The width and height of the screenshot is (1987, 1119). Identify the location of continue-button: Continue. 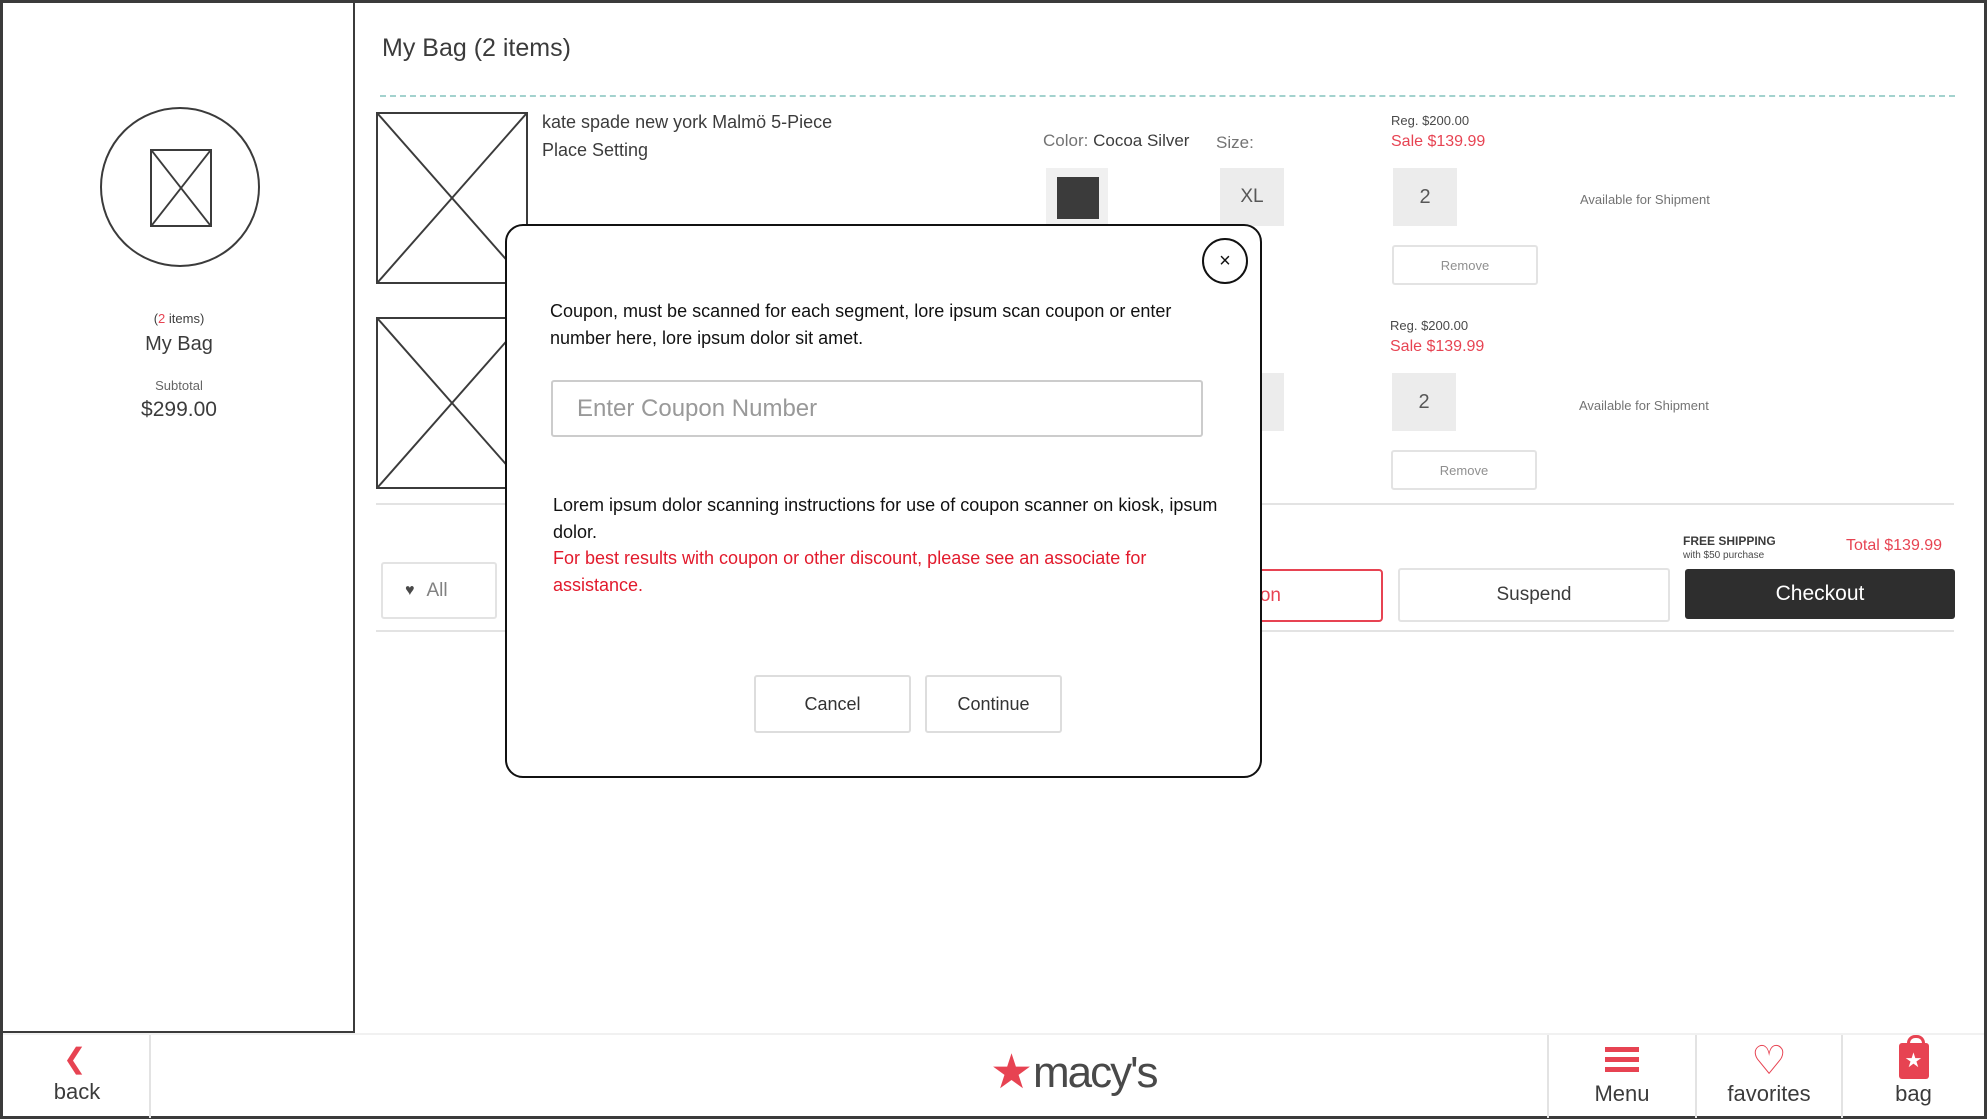
(993, 704).